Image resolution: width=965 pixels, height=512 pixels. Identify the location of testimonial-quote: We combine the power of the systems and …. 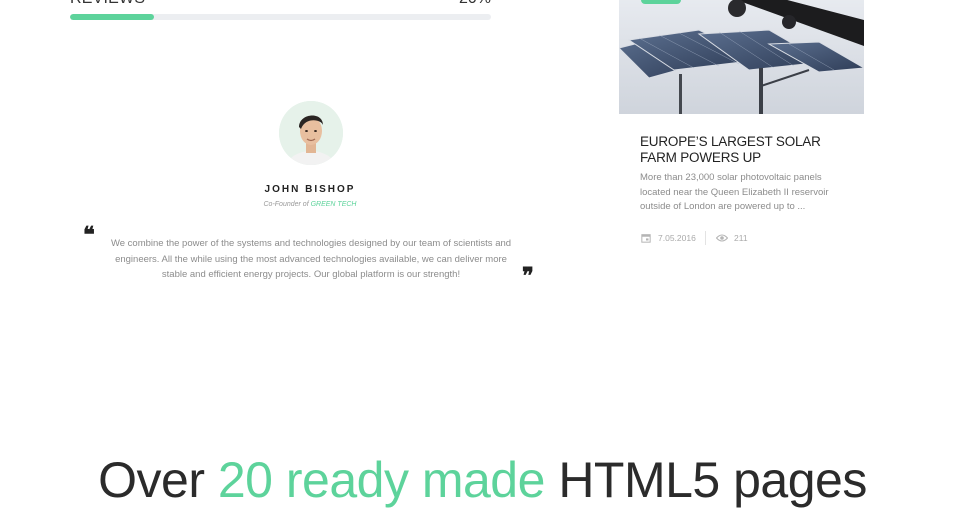
(311, 259).